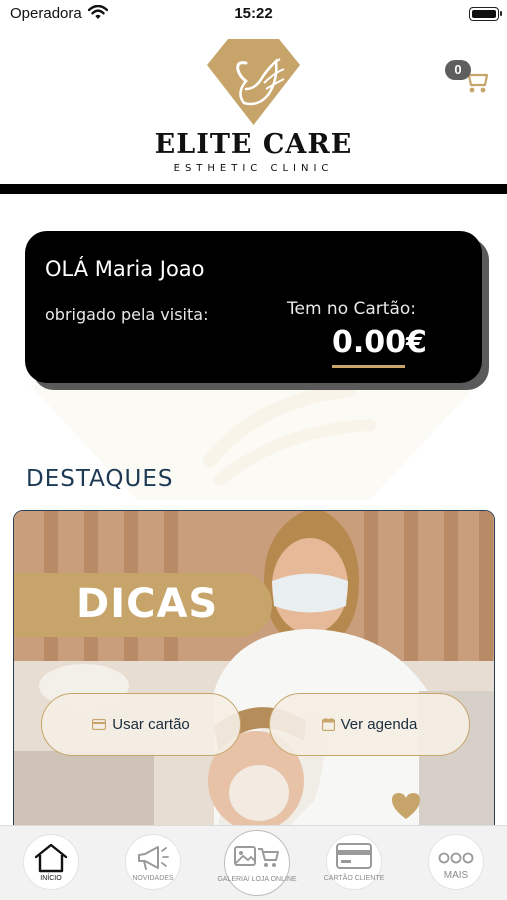 The height and width of the screenshot is (900, 507). Describe the element at coordinates (51, 858) in the screenshot. I see `home-icon` at that location.